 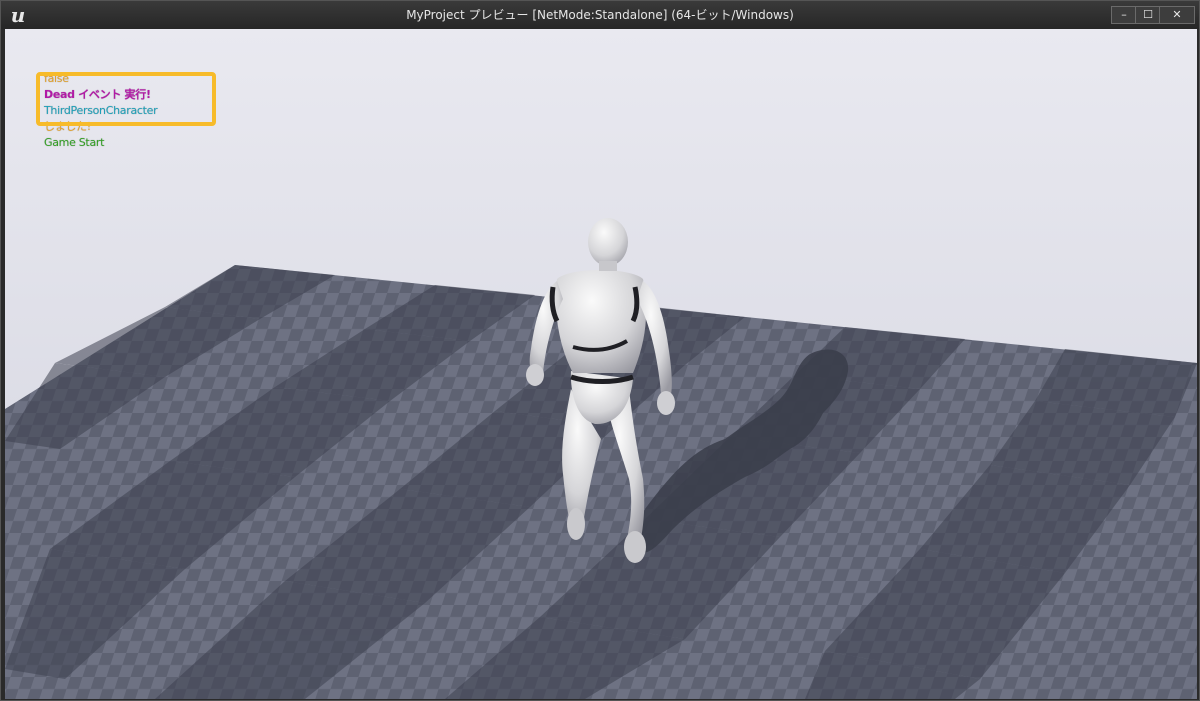 I want to click on close-button: ✕, so click(x=1177, y=15).